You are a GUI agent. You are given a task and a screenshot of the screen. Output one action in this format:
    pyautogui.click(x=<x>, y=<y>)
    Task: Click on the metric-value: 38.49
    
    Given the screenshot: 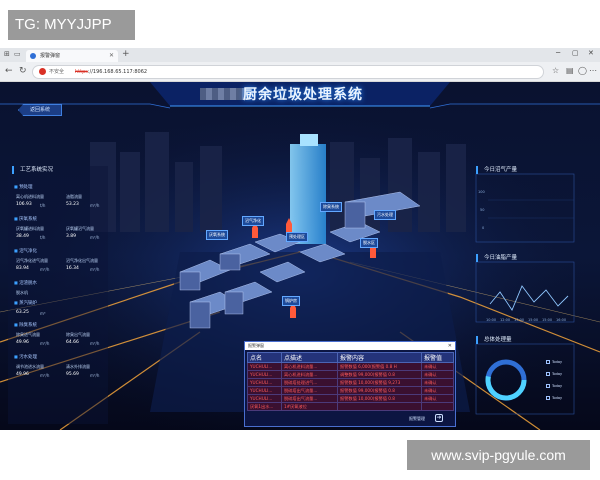 What is the action you would take?
    pyautogui.click(x=22, y=236)
    